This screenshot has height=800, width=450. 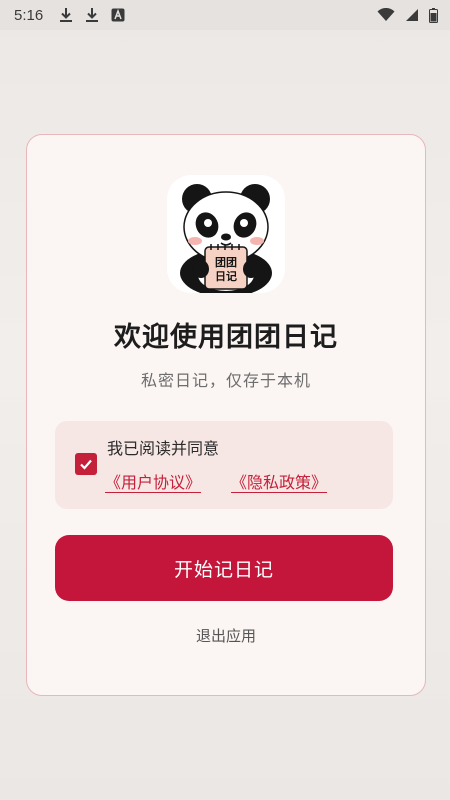 I want to click on page-title: 欢迎使用团团日记, so click(x=226, y=337).